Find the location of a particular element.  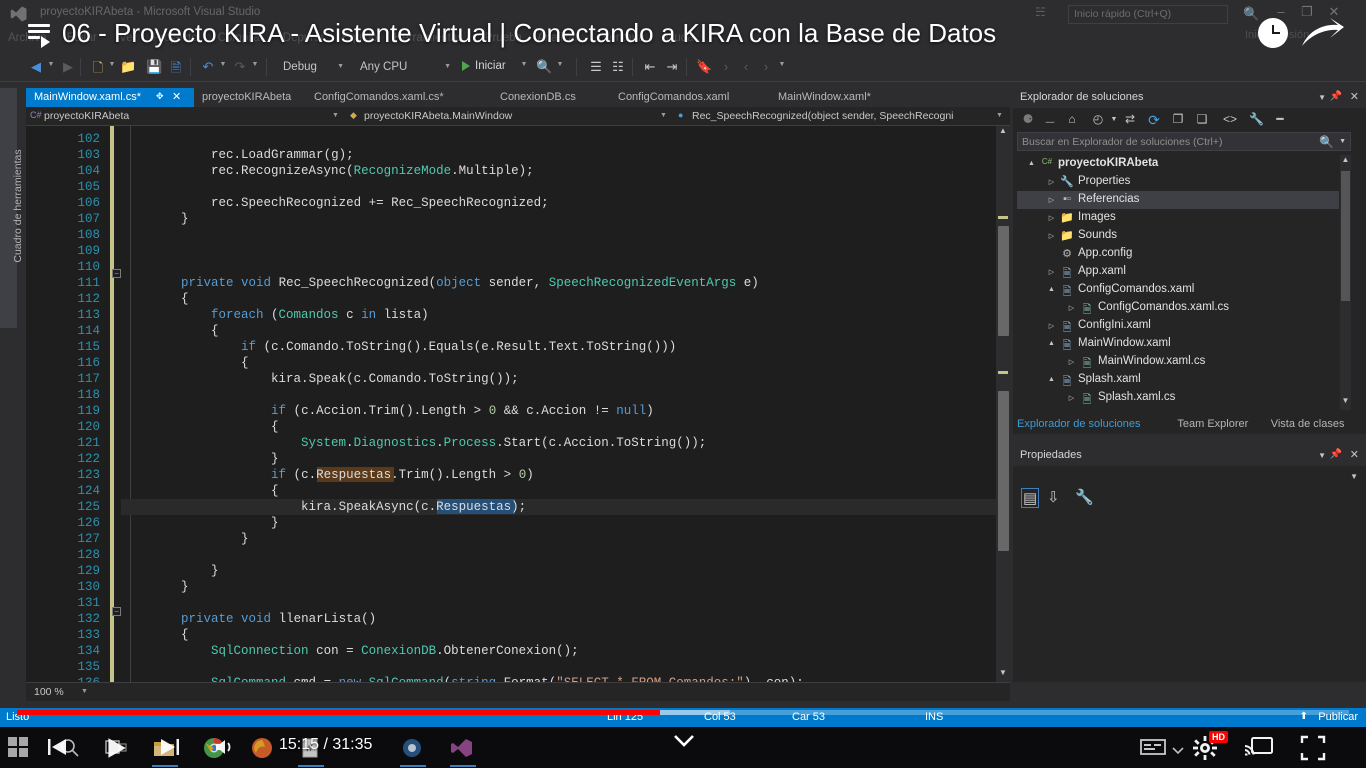

save-all-icon: 🗎 is located at coordinates (176, 70).